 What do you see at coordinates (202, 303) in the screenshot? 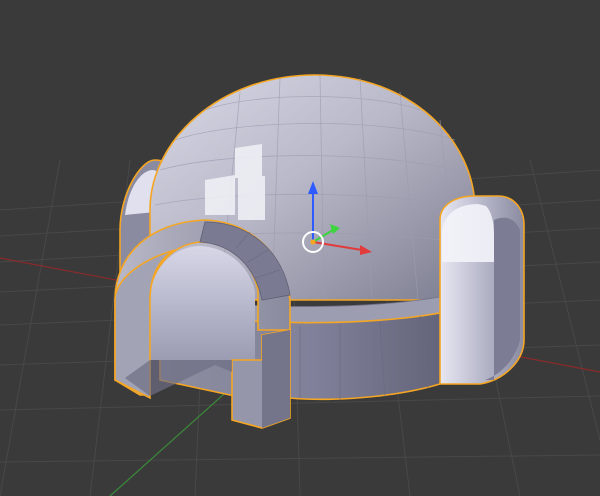
I see `entrance-arch-inner` at bounding box center [202, 303].